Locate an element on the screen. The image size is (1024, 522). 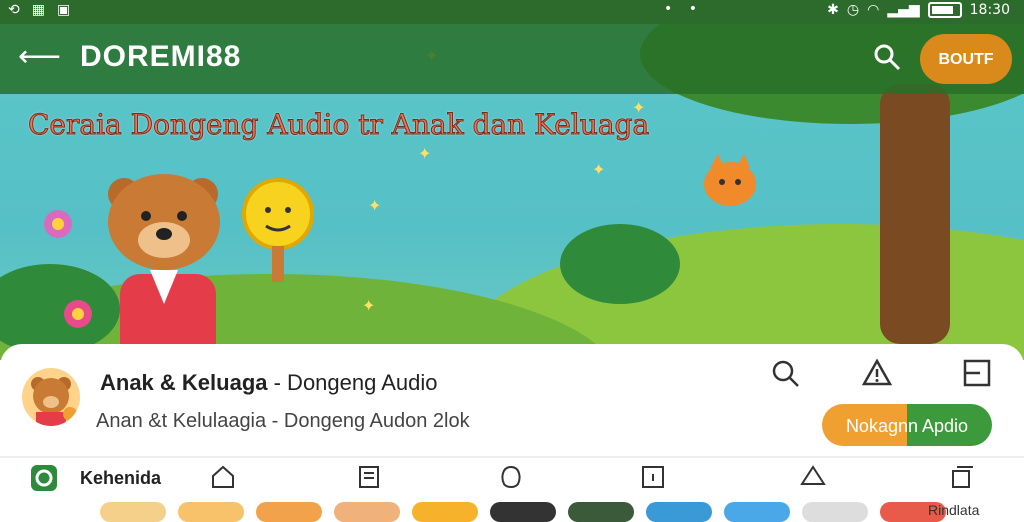
avatar is located at coordinates (51, 397).